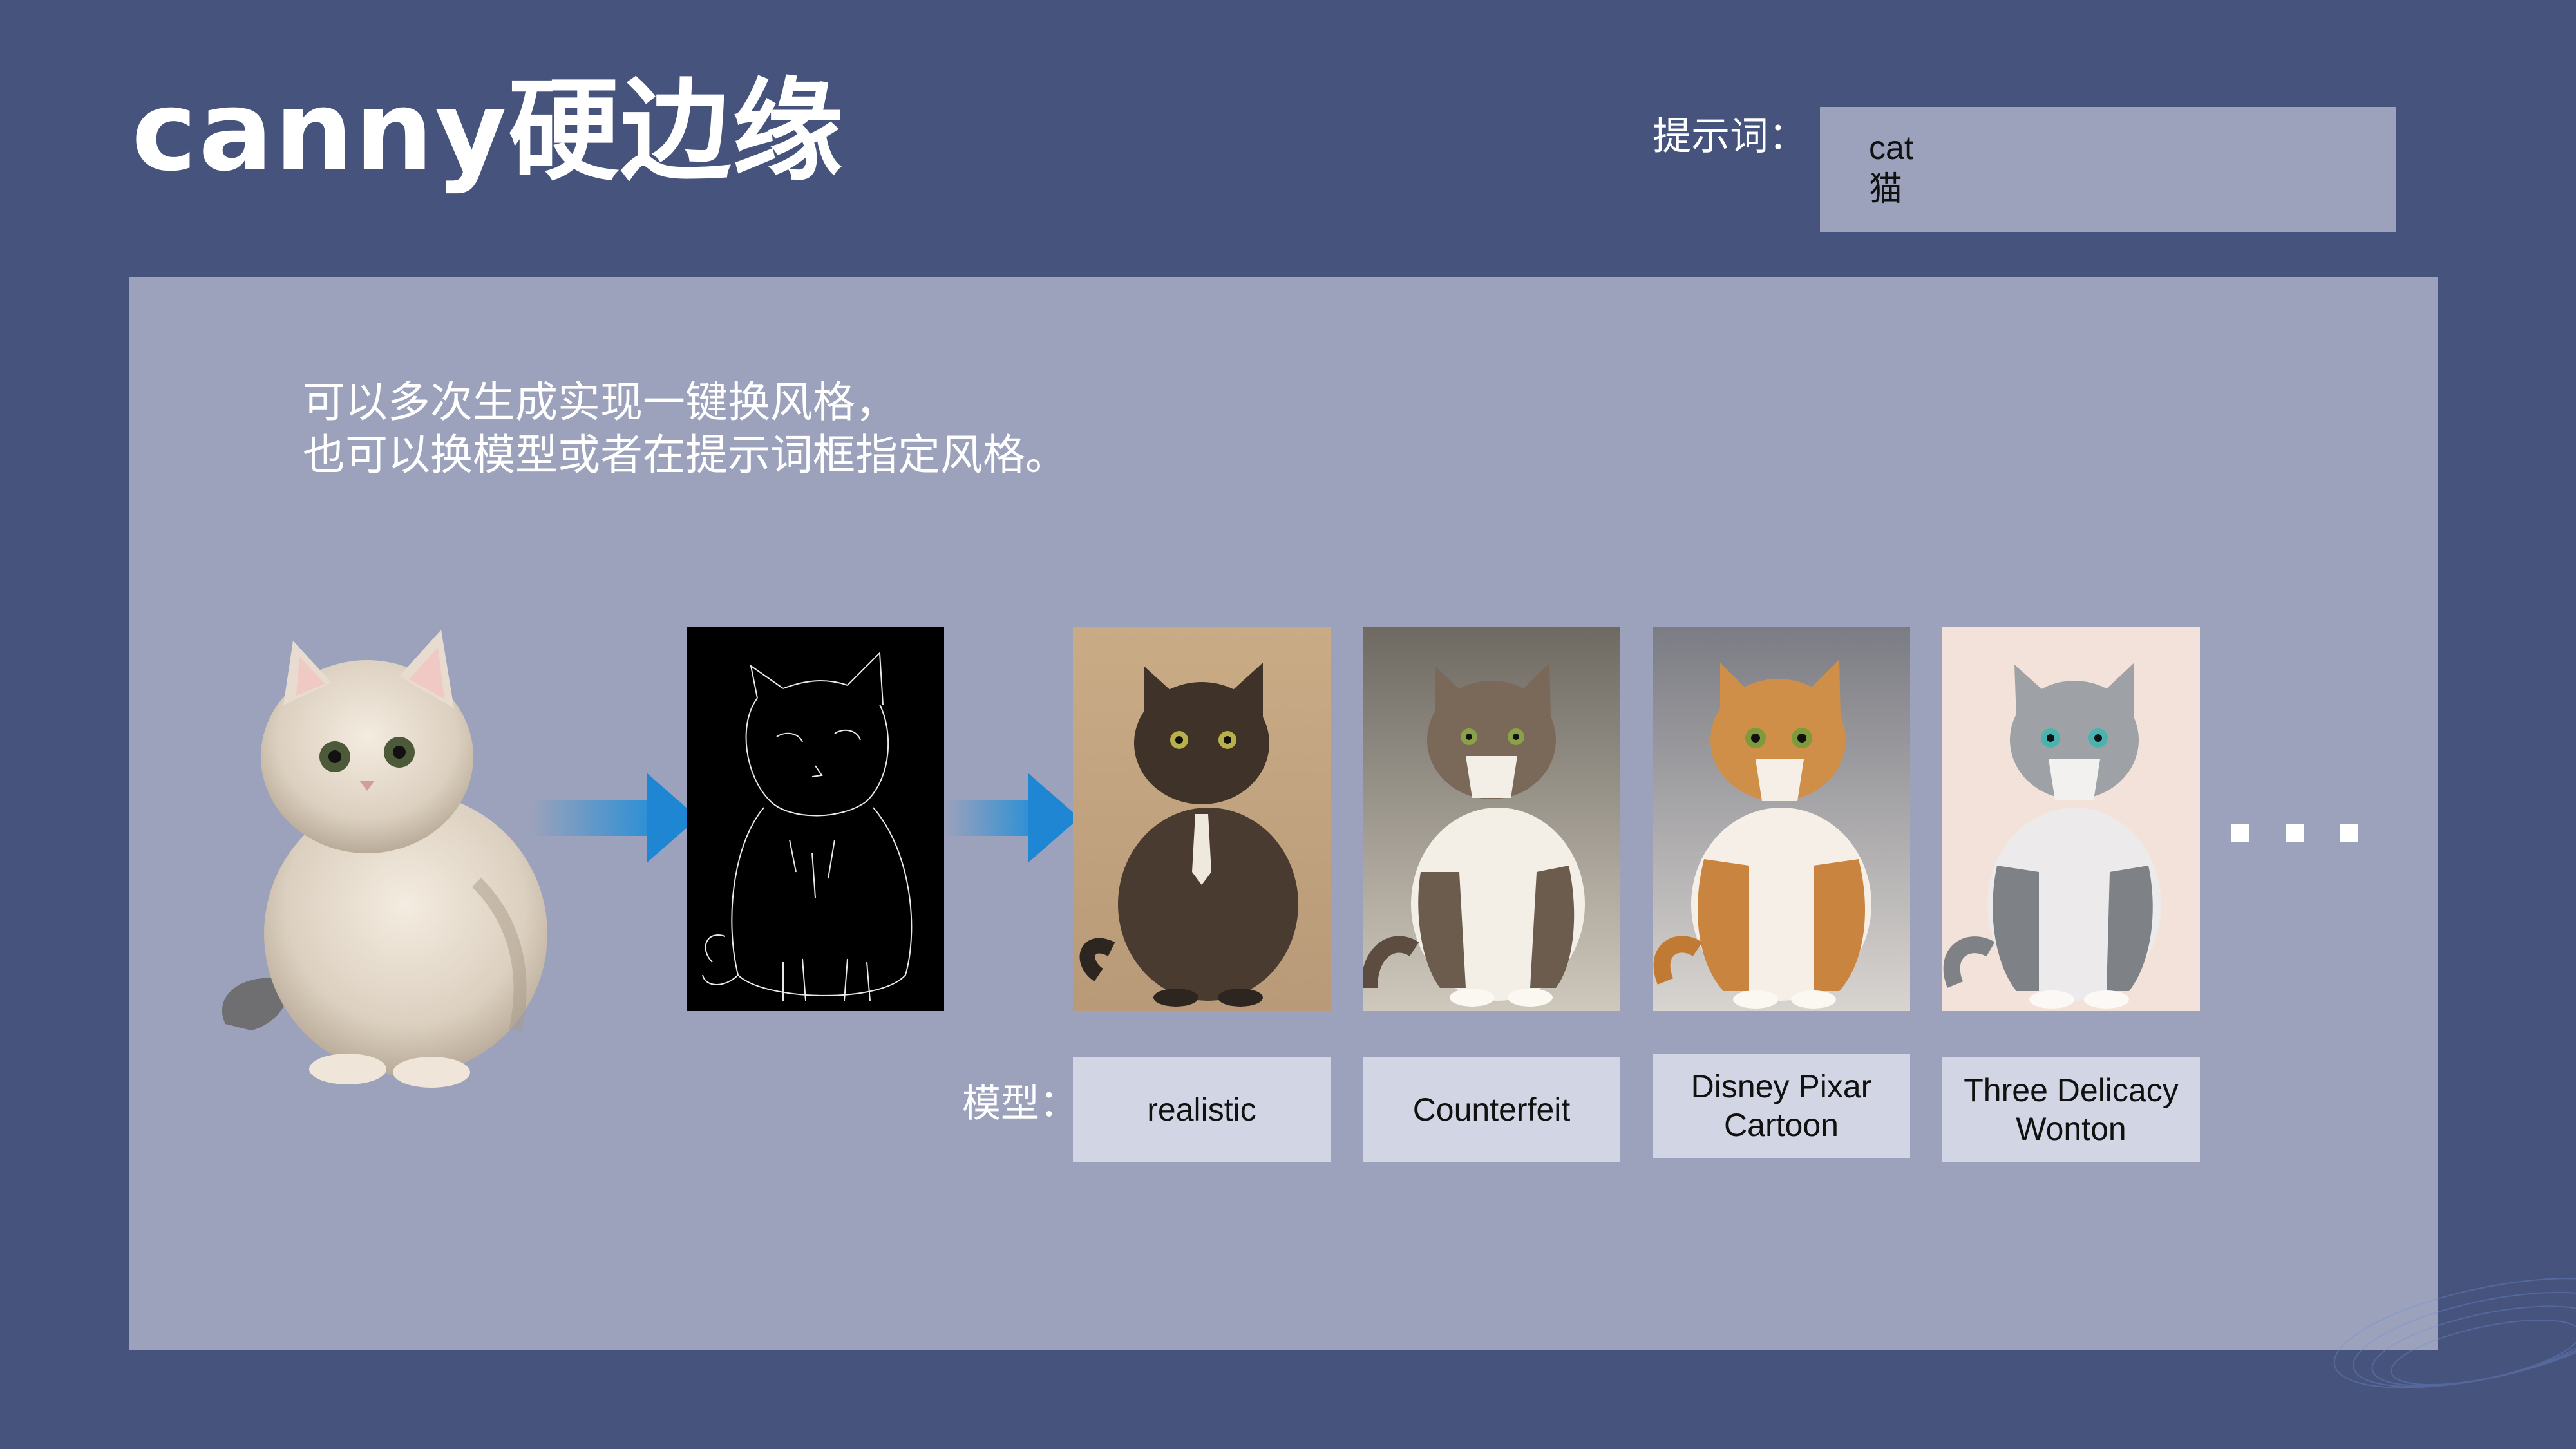 This screenshot has height=1449, width=2576. What do you see at coordinates (2071, 819) in the screenshot?
I see `output-cat-three-delicacy-wonton` at bounding box center [2071, 819].